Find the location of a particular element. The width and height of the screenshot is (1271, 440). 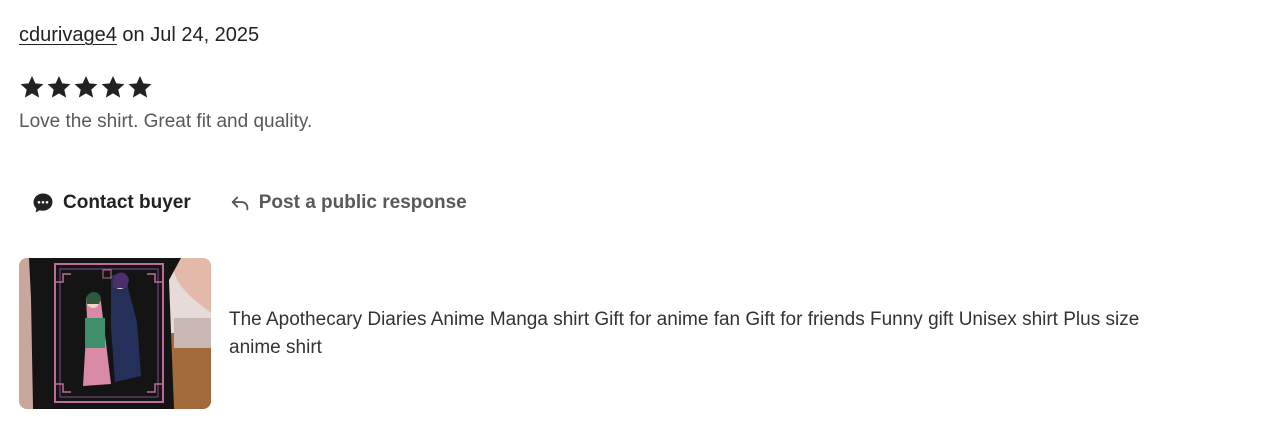

review-text: Love the shirt. Great fit and quality. is located at coordinates (166, 121).